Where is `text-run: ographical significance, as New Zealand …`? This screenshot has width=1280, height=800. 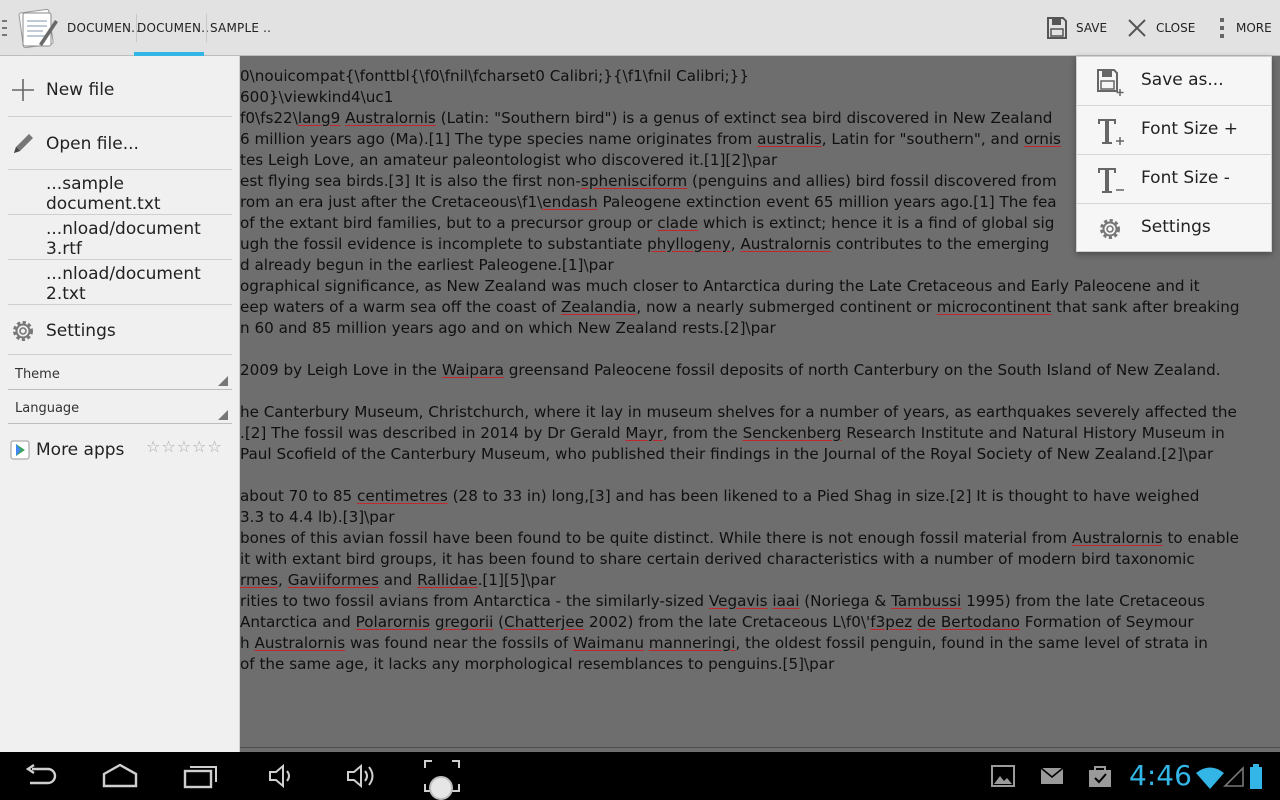
text-run: ographical significance, as New Zealand … is located at coordinates (720, 286).